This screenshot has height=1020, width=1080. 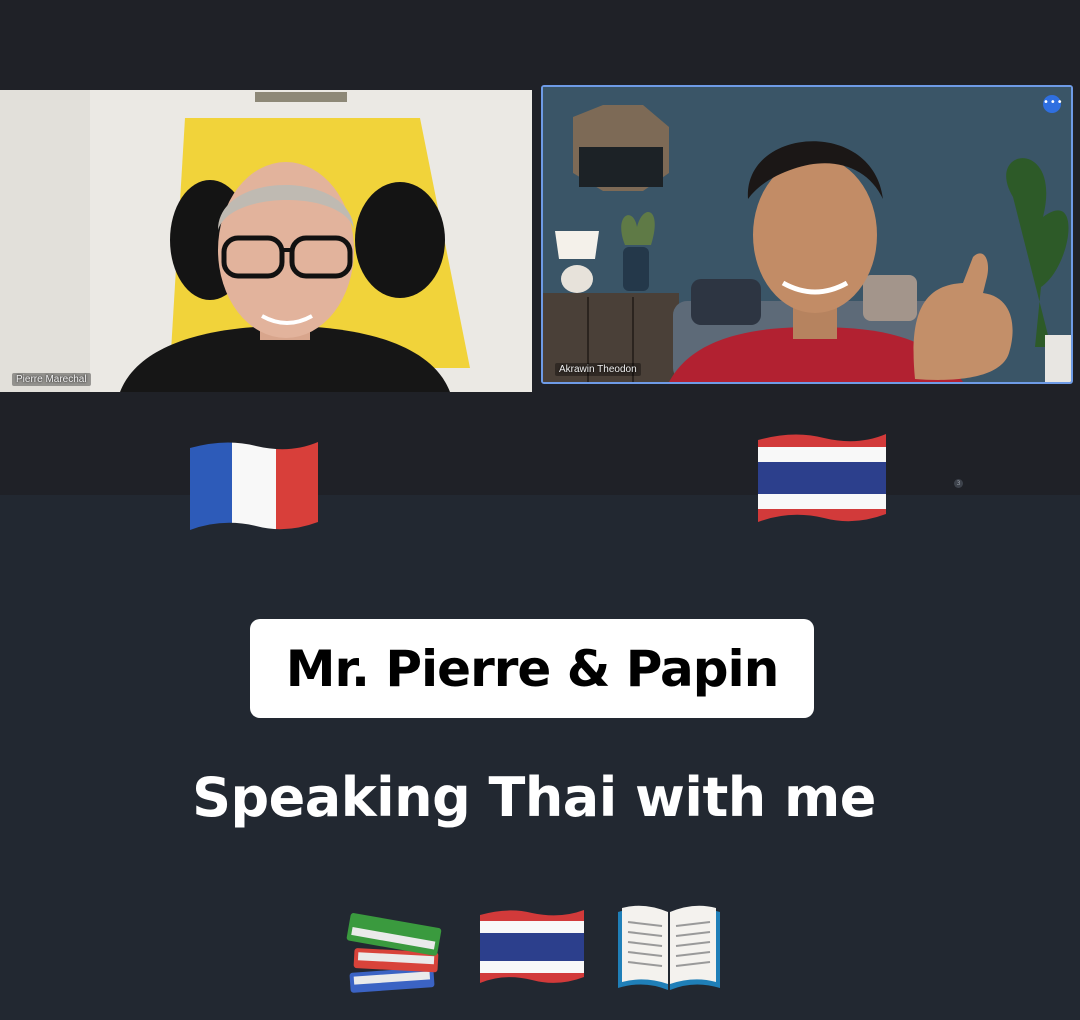 I want to click on caption-title-box: Mr. Pierre & Papin, so click(x=532, y=668).